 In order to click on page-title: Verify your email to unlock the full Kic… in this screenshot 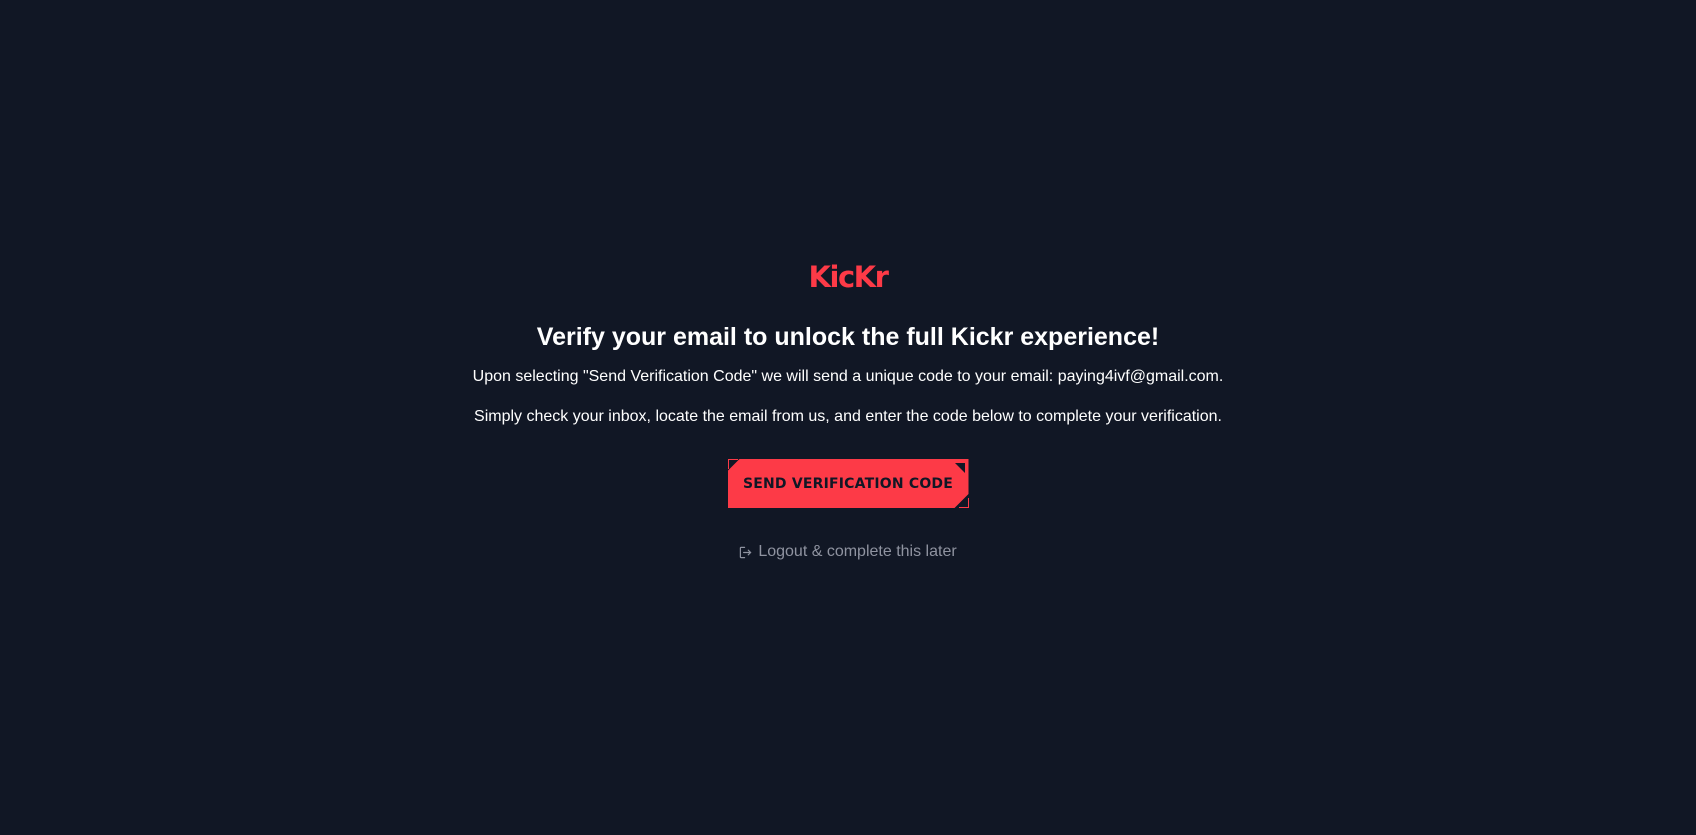, I will do `click(848, 337)`.